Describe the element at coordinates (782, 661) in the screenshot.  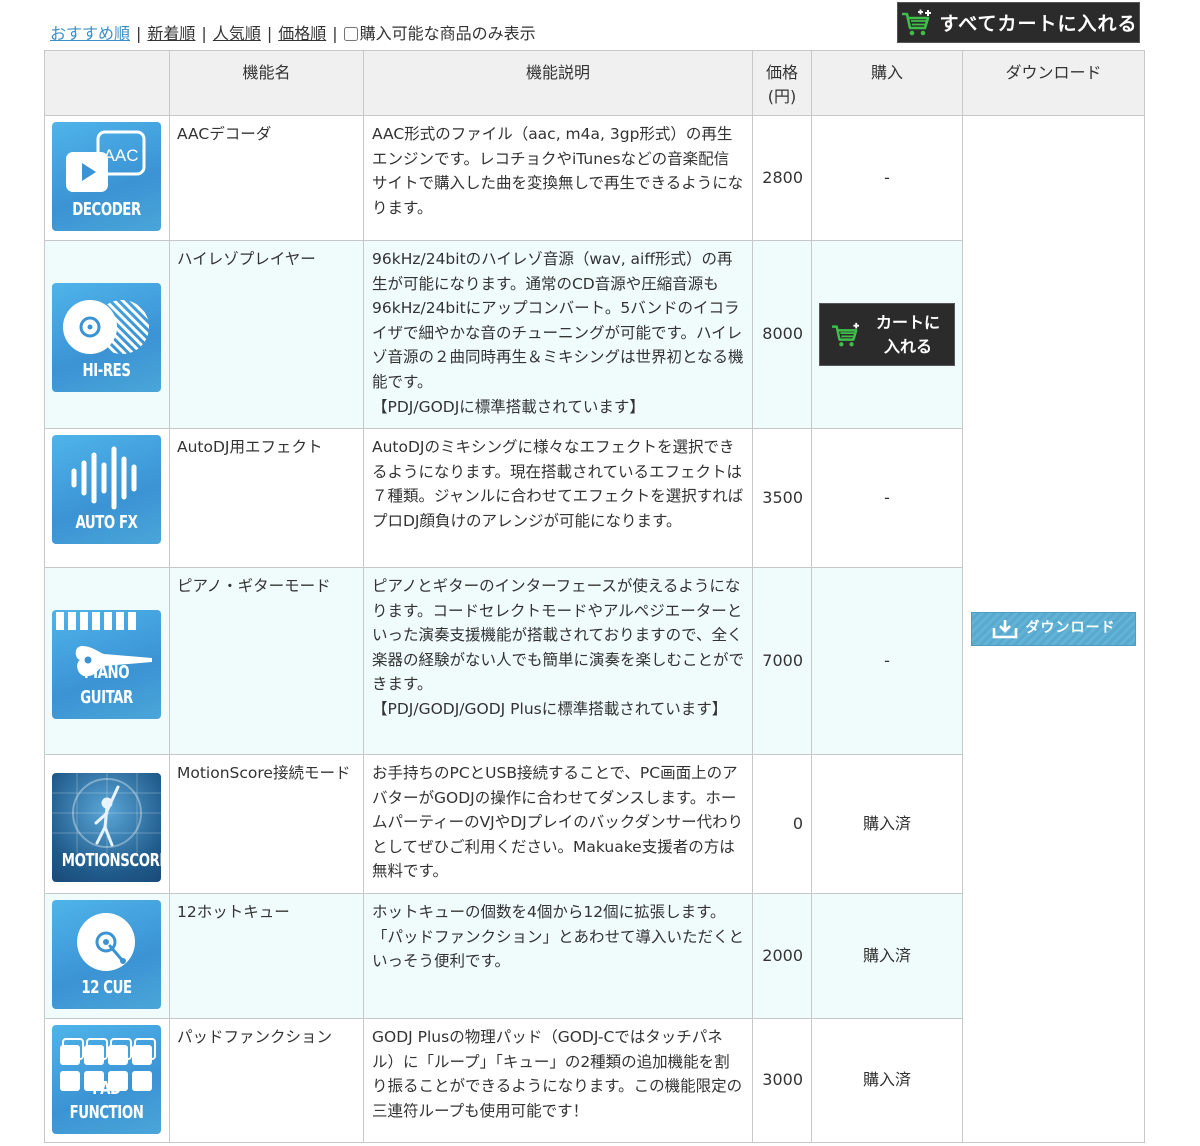
I see `feature-price: 7000` at that location.